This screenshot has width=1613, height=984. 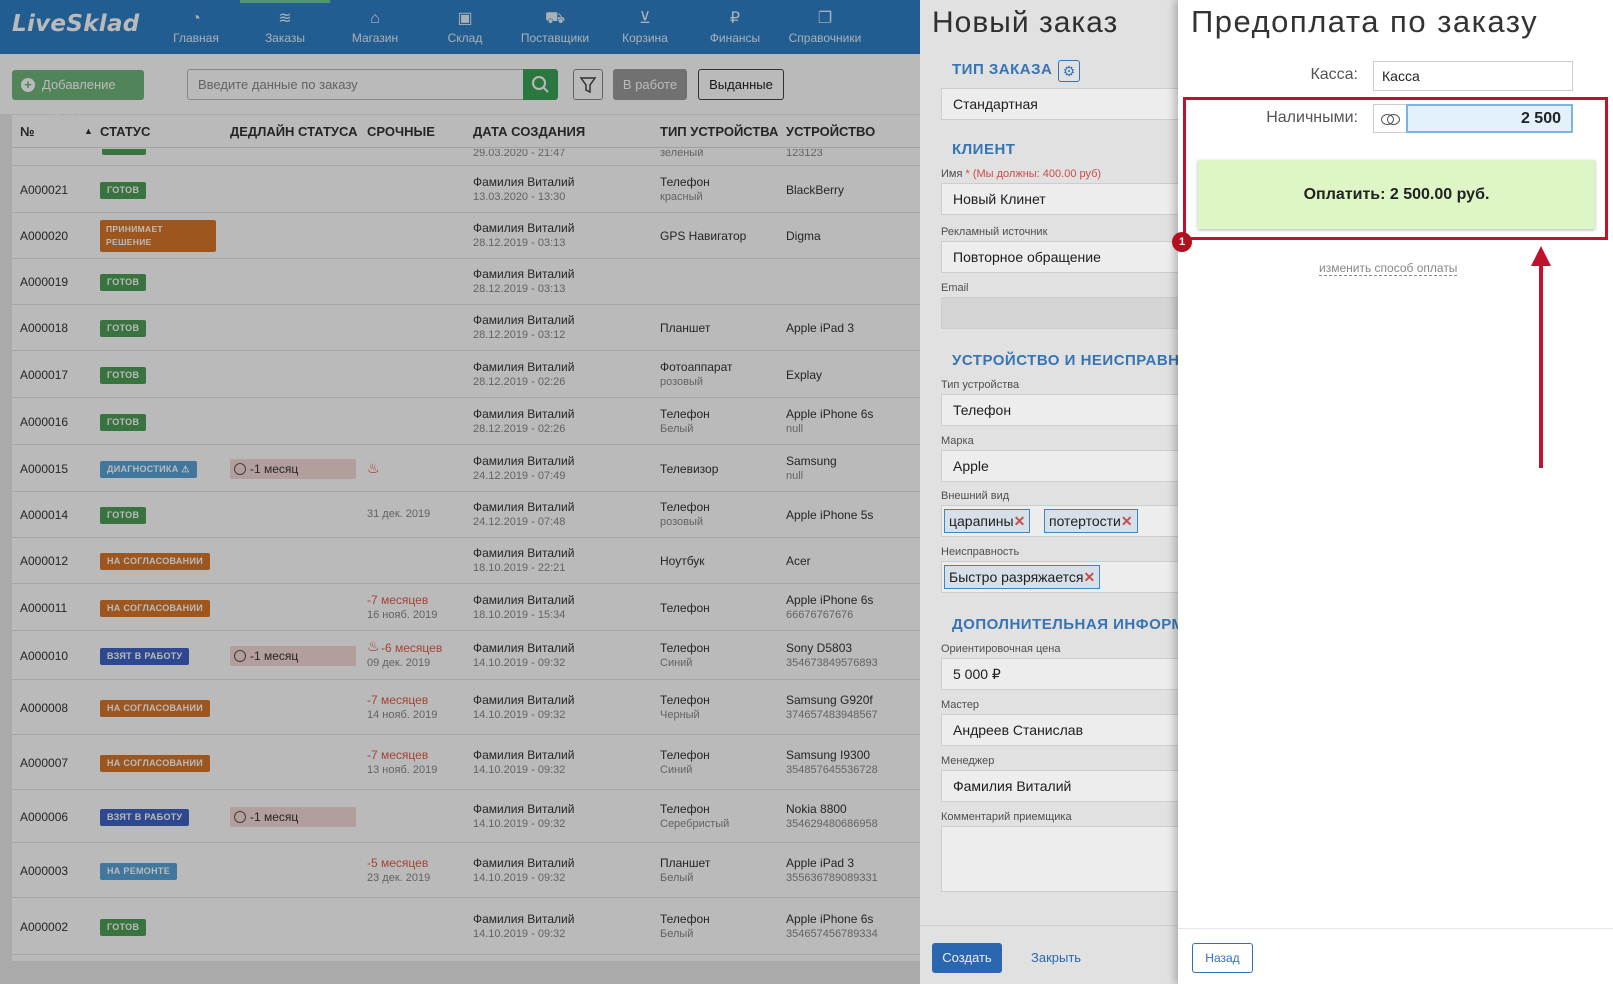 I want to click on back-button: Назад, so click(x=1222, y=958).